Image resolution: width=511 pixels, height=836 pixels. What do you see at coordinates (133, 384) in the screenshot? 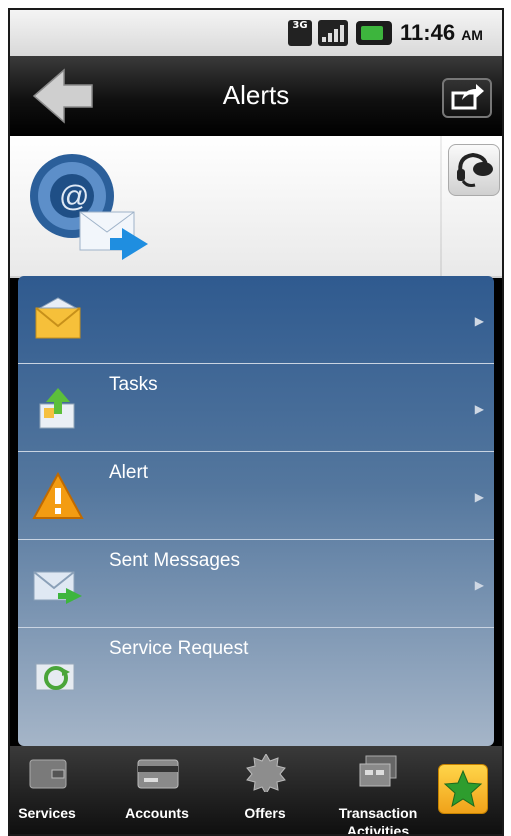
I see `list-item-label: Tasks` at bounding box center [133, 384].